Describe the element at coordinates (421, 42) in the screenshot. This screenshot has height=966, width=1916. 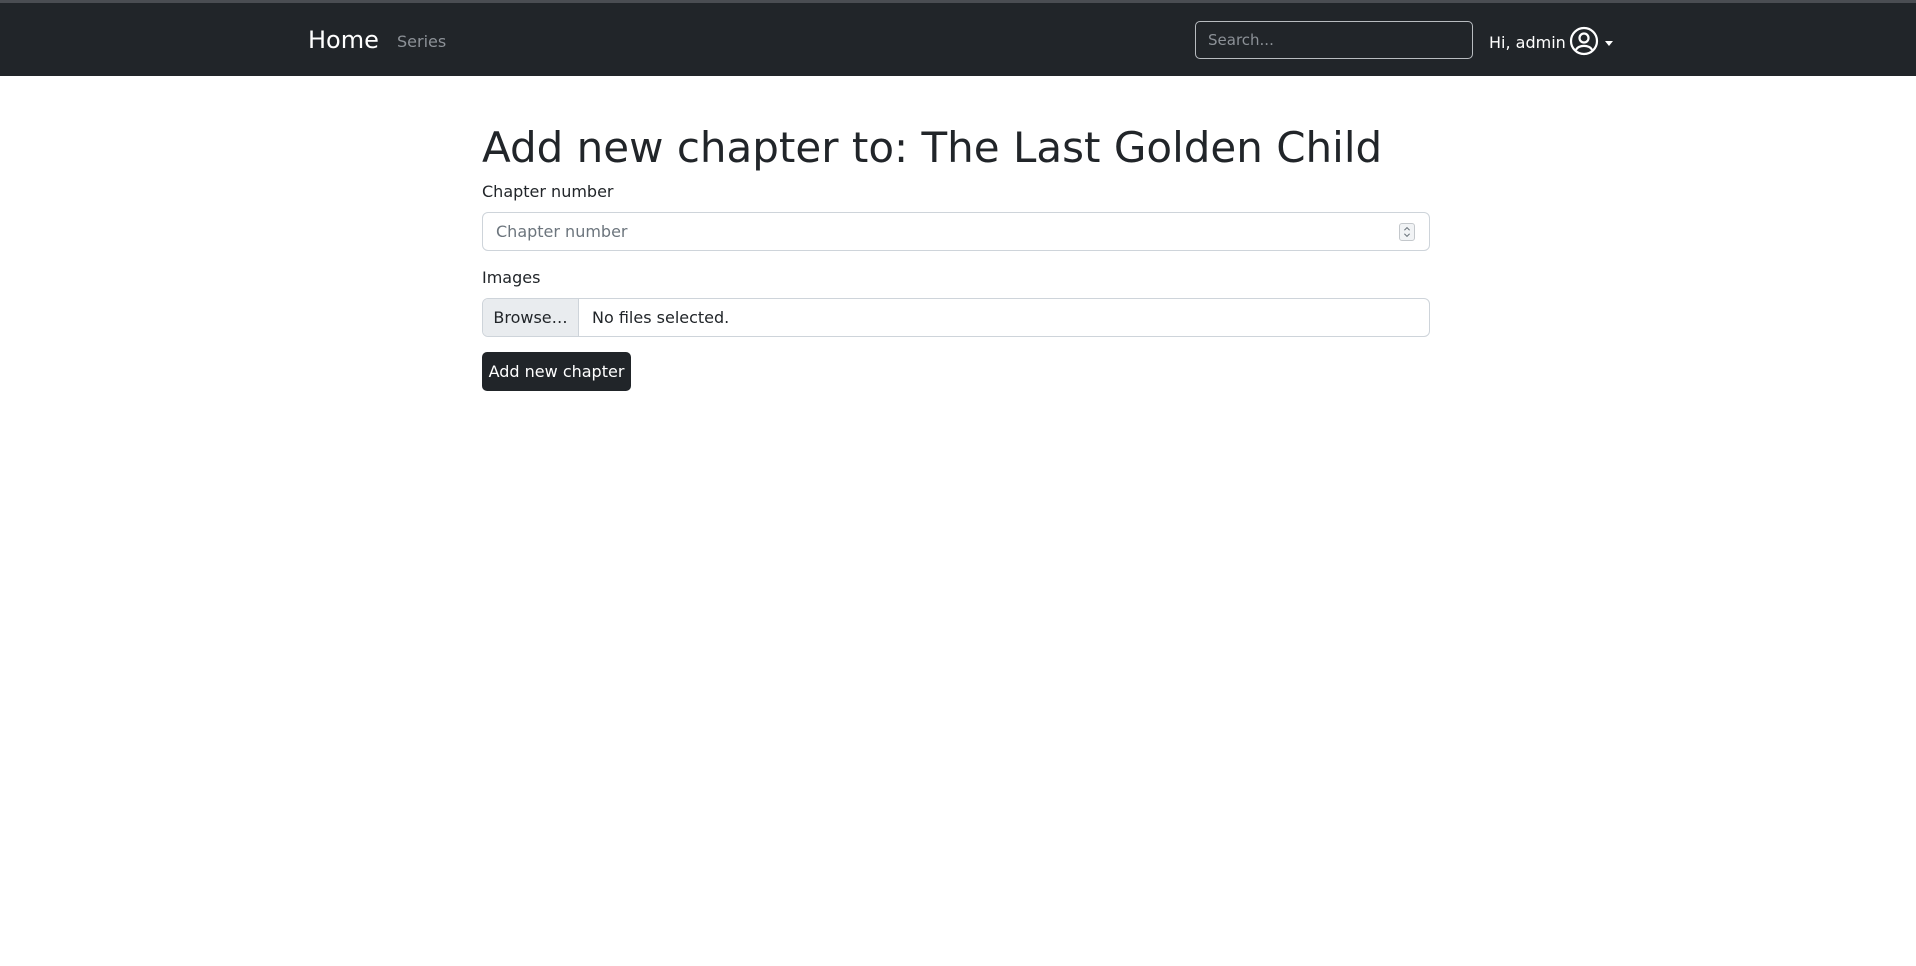
I see `nav-link-series: Series` at that location.